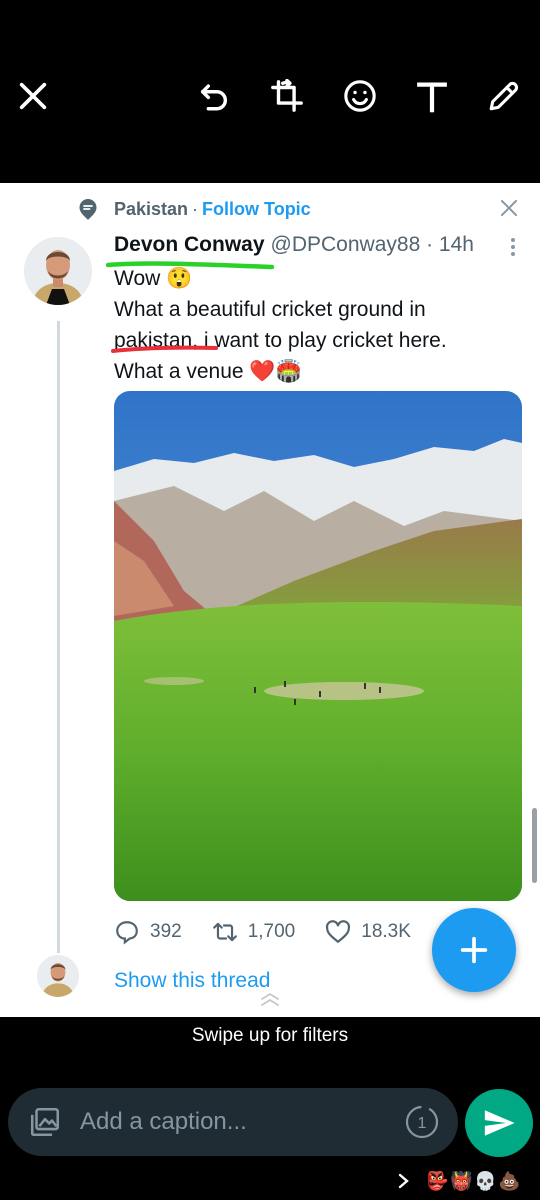  I want to click on follow-topic-link: Follow Topic, so click(256, 209).